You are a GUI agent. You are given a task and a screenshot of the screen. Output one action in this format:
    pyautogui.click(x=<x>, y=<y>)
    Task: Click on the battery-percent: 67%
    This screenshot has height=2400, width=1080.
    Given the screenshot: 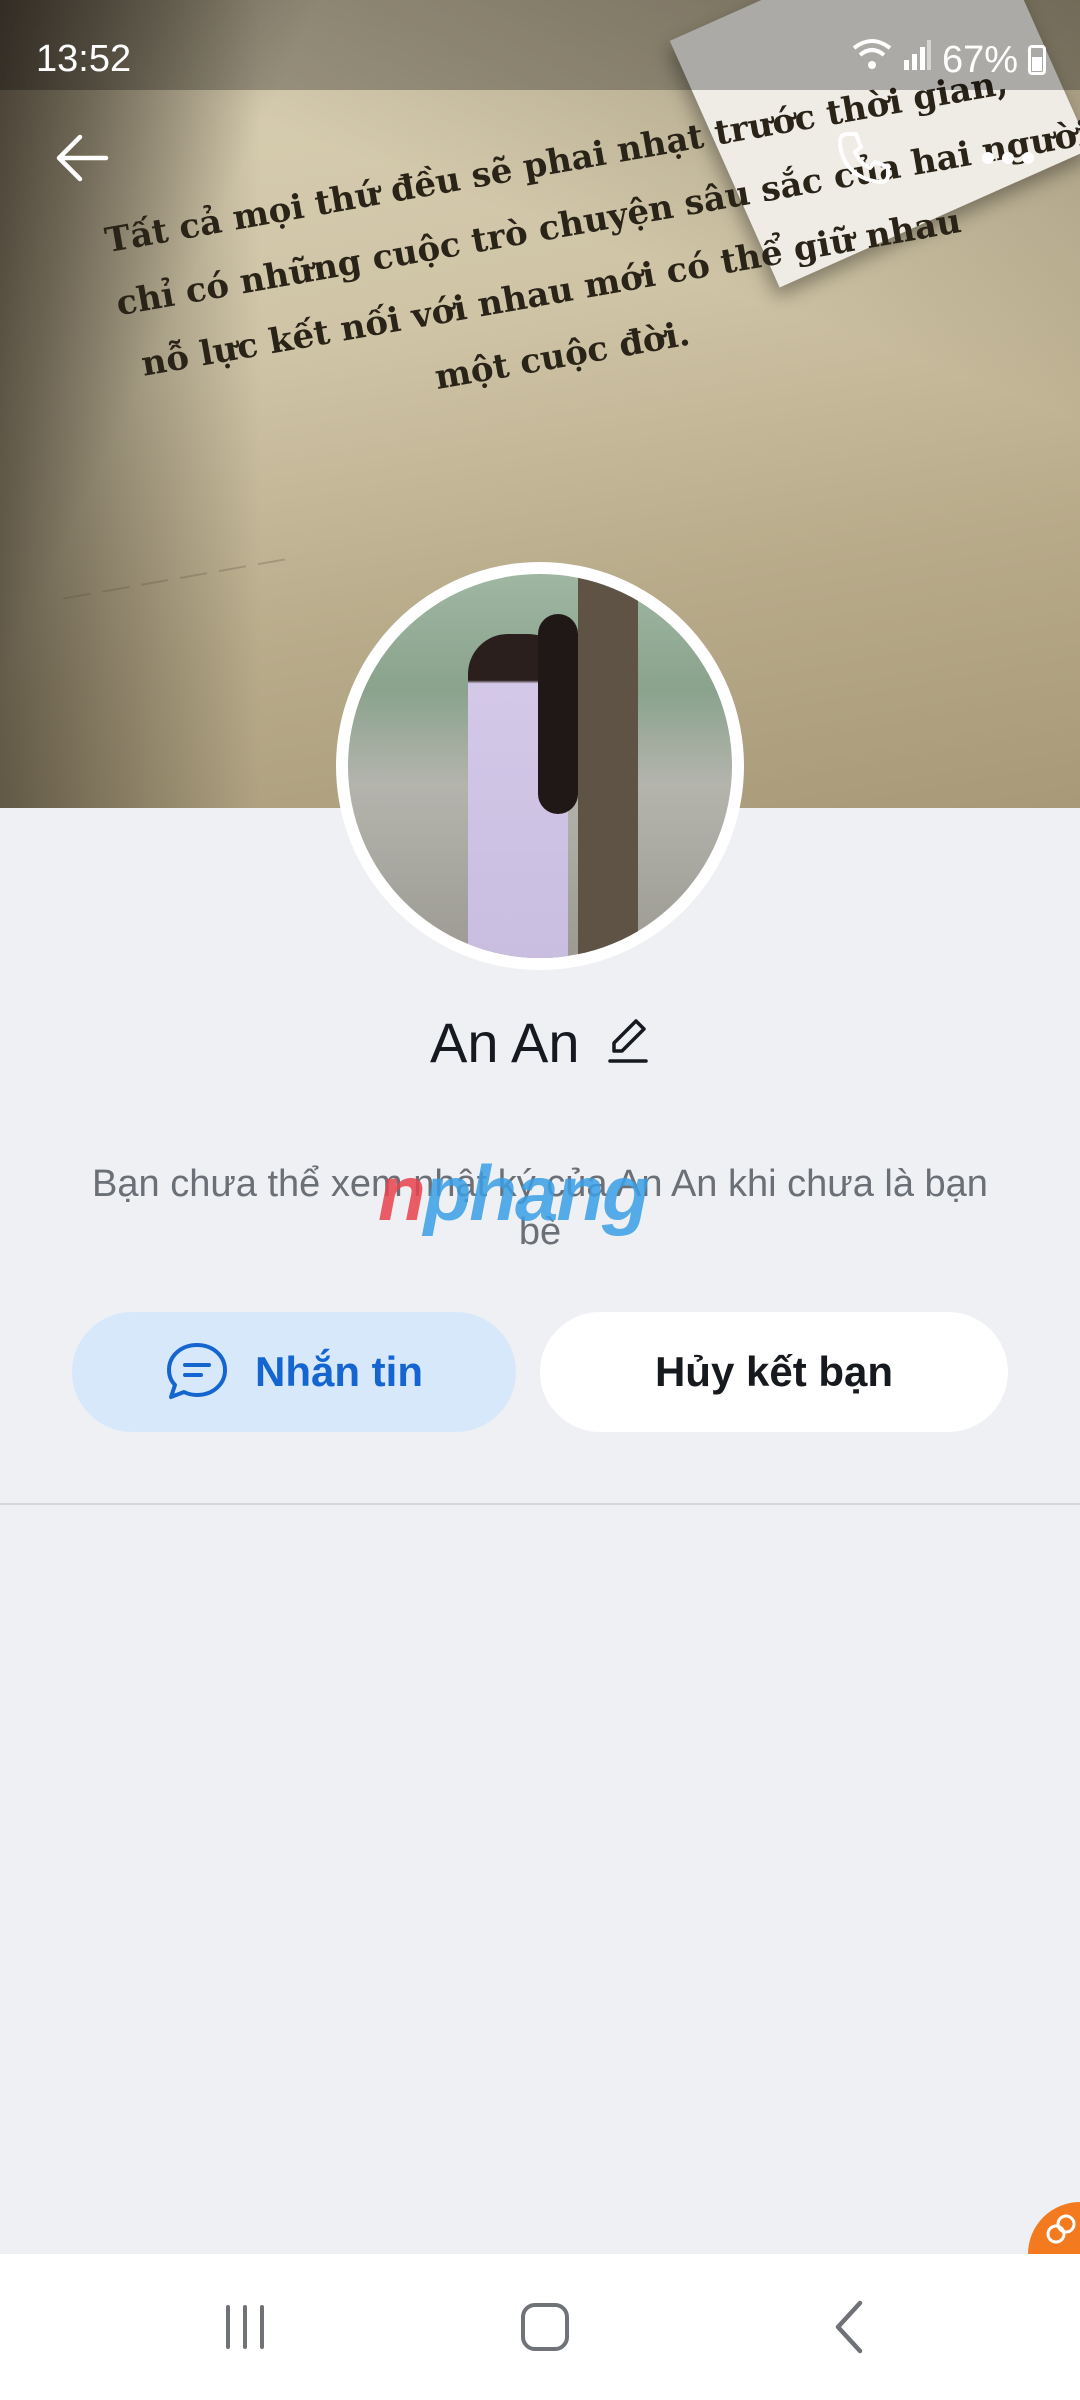 What is the action you would take?
    pyautogui.click(x=979, y=59)
    